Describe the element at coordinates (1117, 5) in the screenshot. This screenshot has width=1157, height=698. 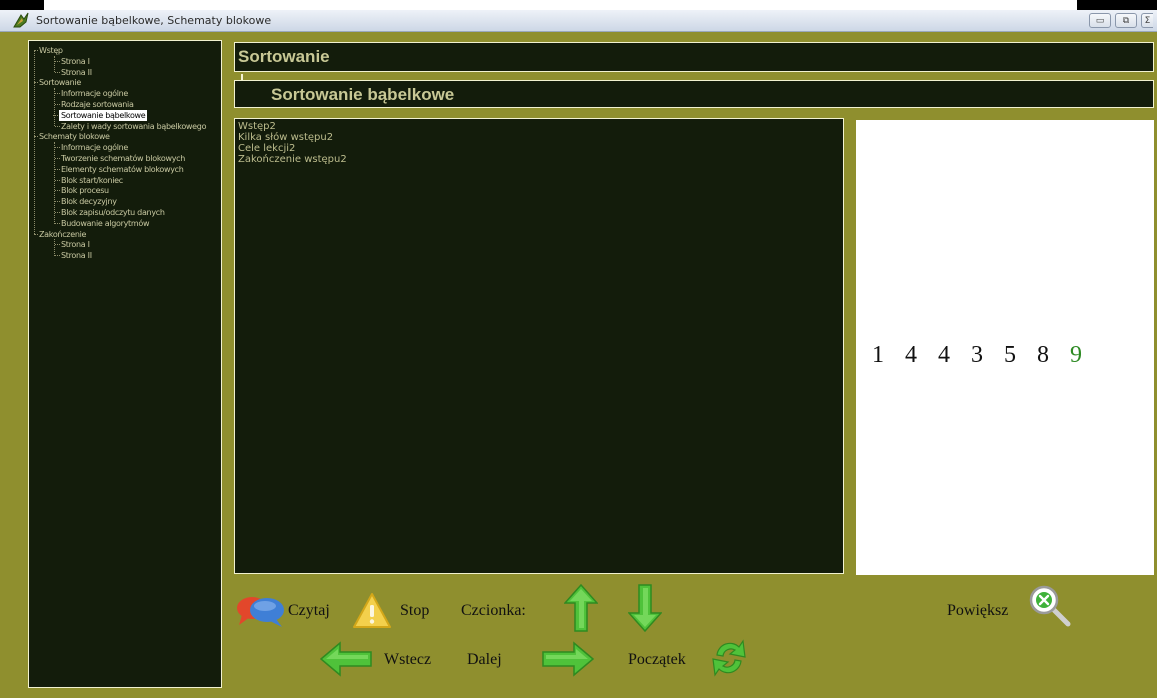
I see `corner-block-right` at that location.